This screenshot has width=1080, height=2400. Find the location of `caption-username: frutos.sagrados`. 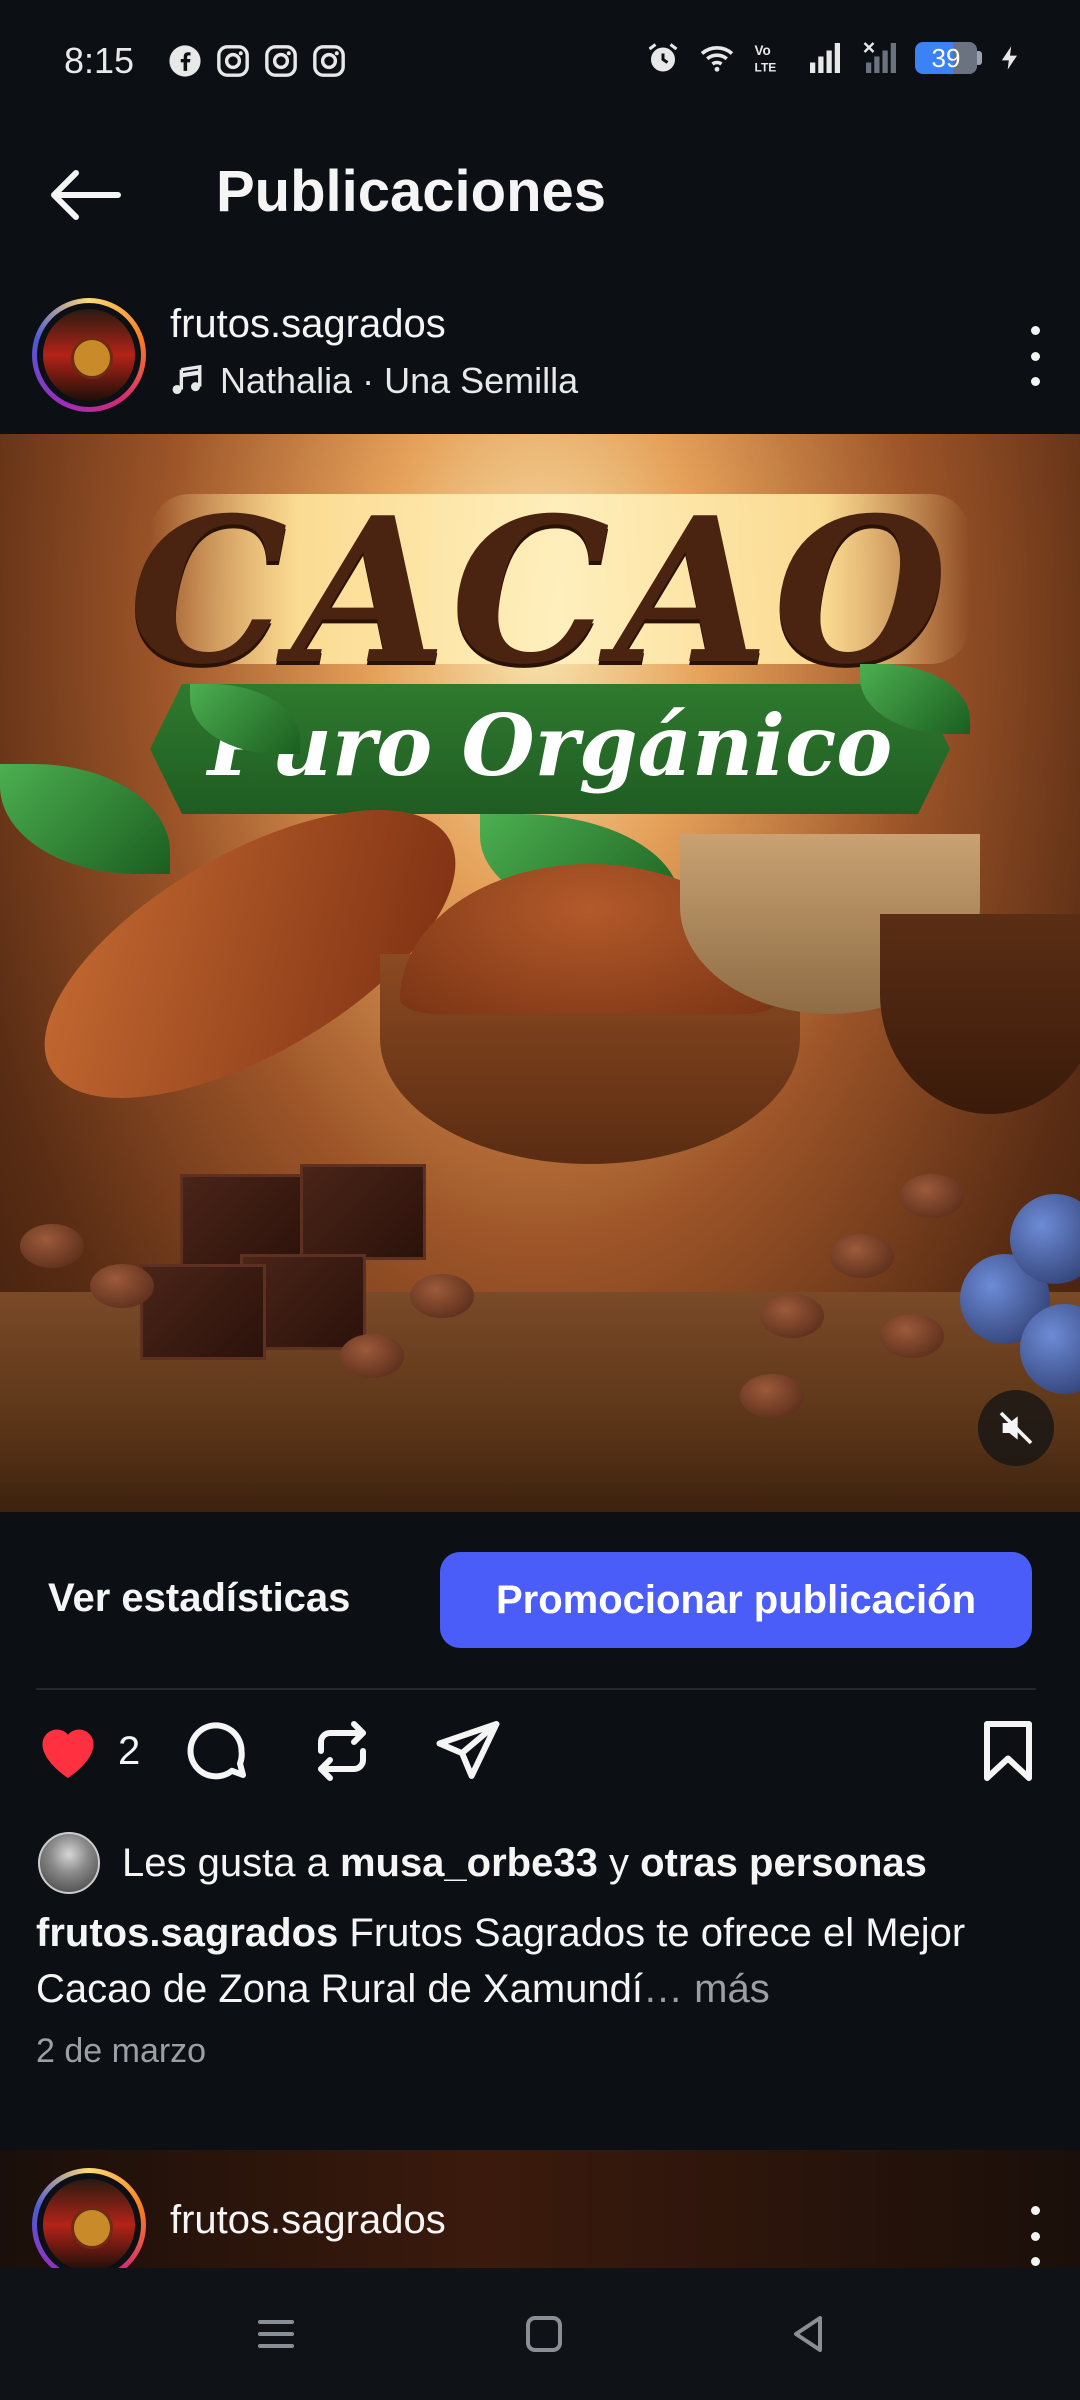

caption-username: frutos.sagrados is located at coordinates (187, 1933).